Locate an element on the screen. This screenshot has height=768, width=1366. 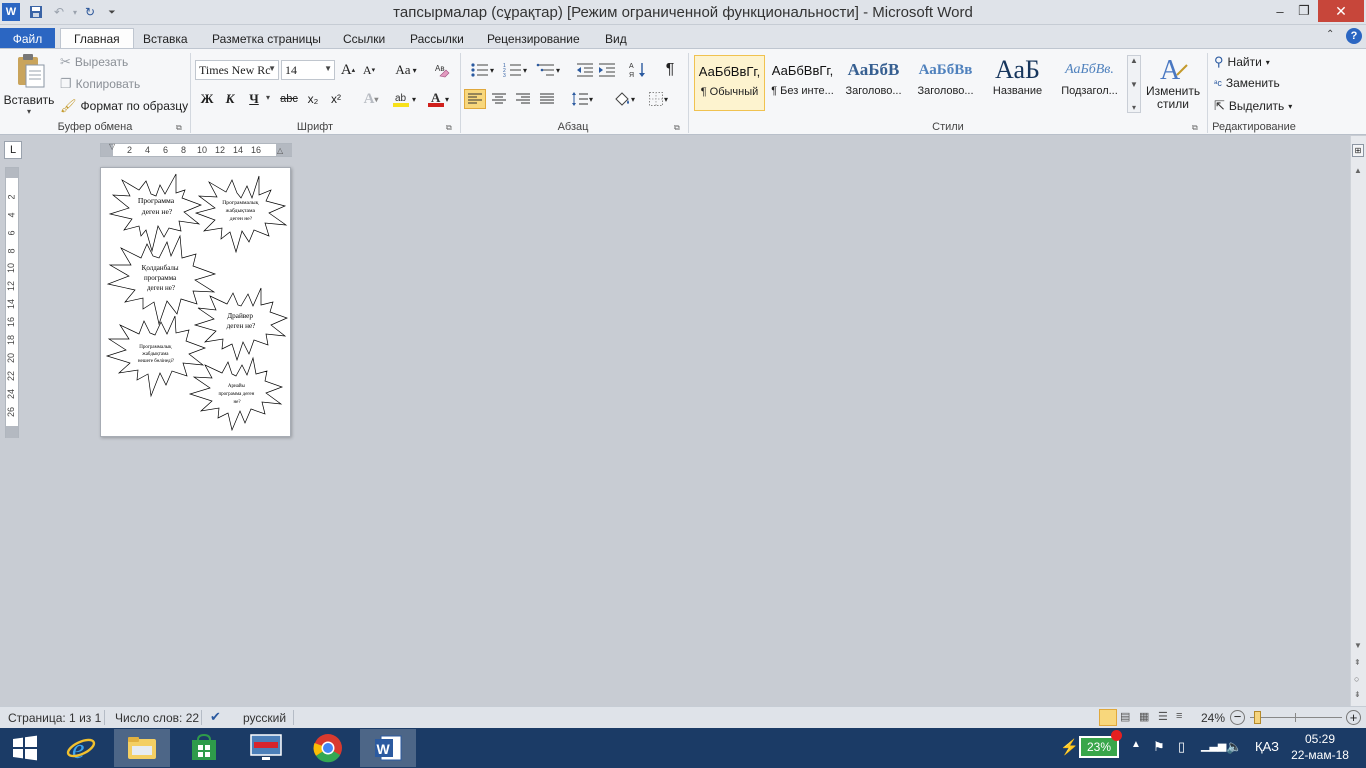
burst-shape: Программалық жабдықтама нешеге бөлінеді? is located at coordinates (156, 356).